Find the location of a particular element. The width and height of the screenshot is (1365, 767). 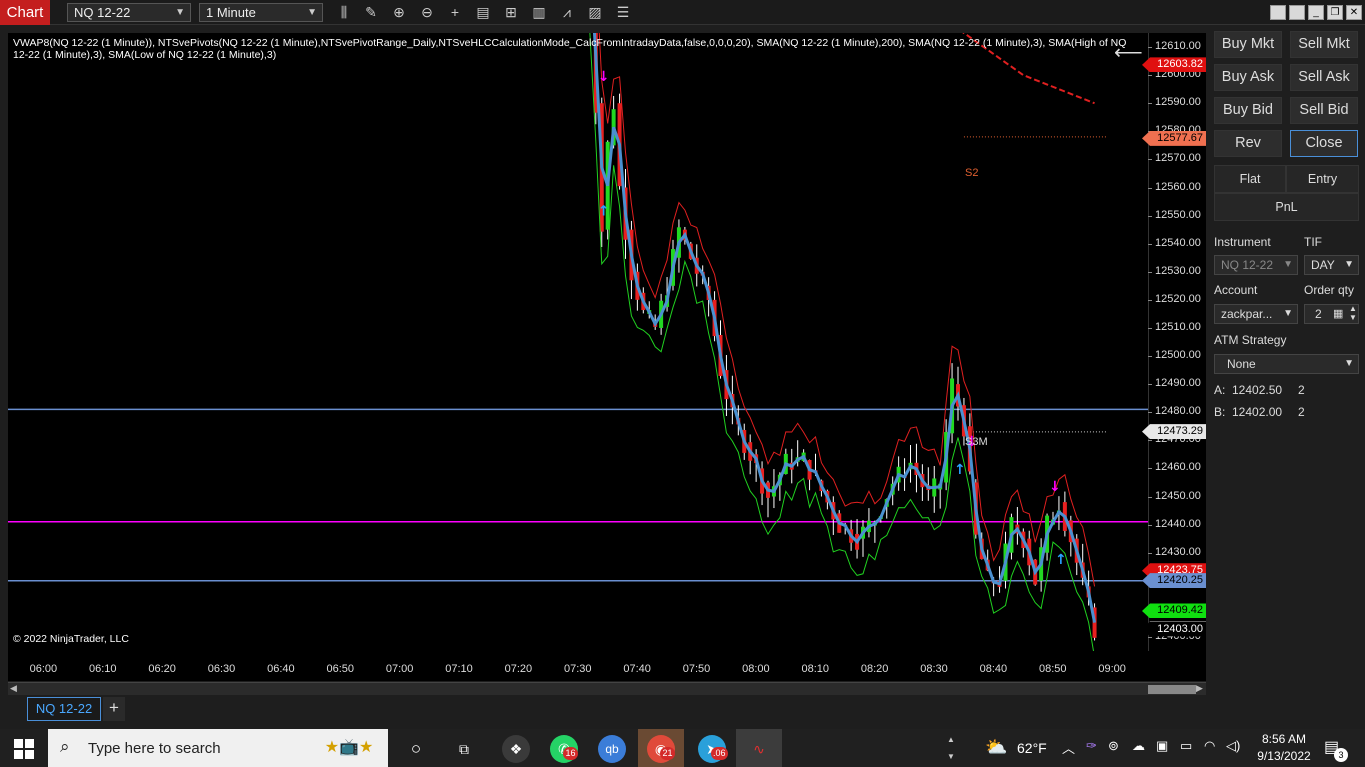

bar-type-icon: ⫼ is located at coordinates (344, 12).